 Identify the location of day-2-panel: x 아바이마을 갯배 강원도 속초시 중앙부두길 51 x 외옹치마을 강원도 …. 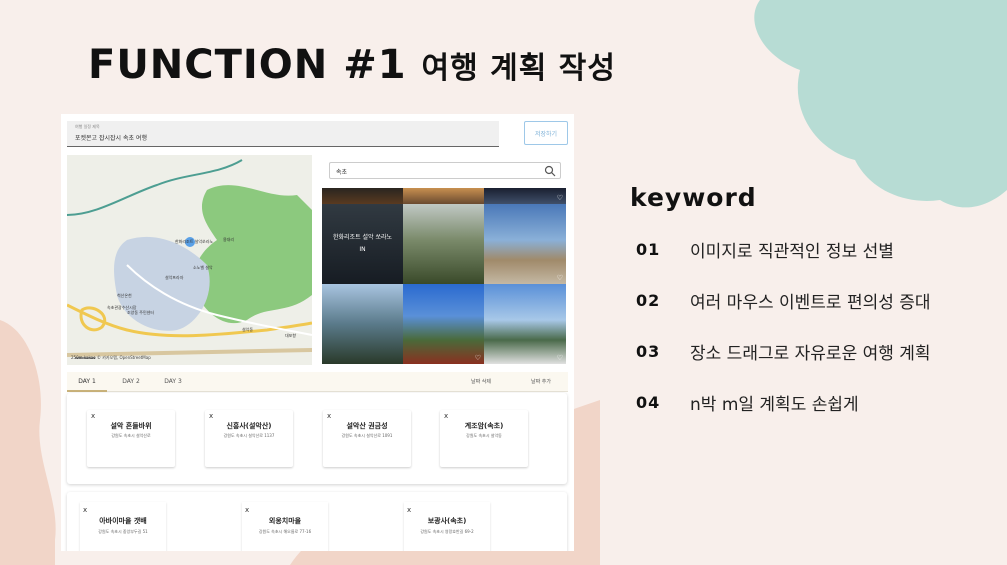
(317, 521).